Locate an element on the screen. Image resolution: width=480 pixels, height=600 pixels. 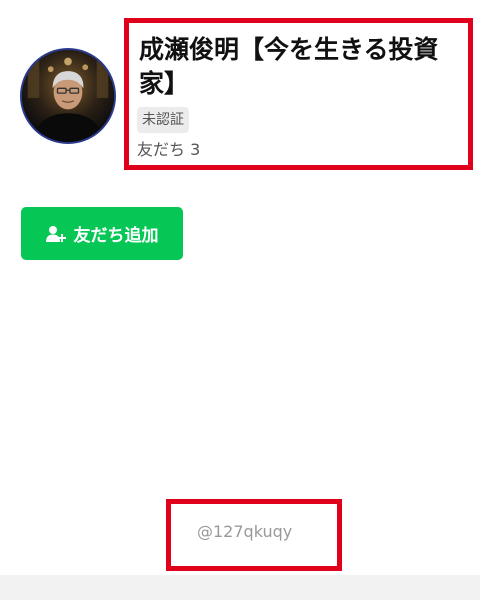
account-id-highlight: @127qkuqy is located at coordinates (254, 535).